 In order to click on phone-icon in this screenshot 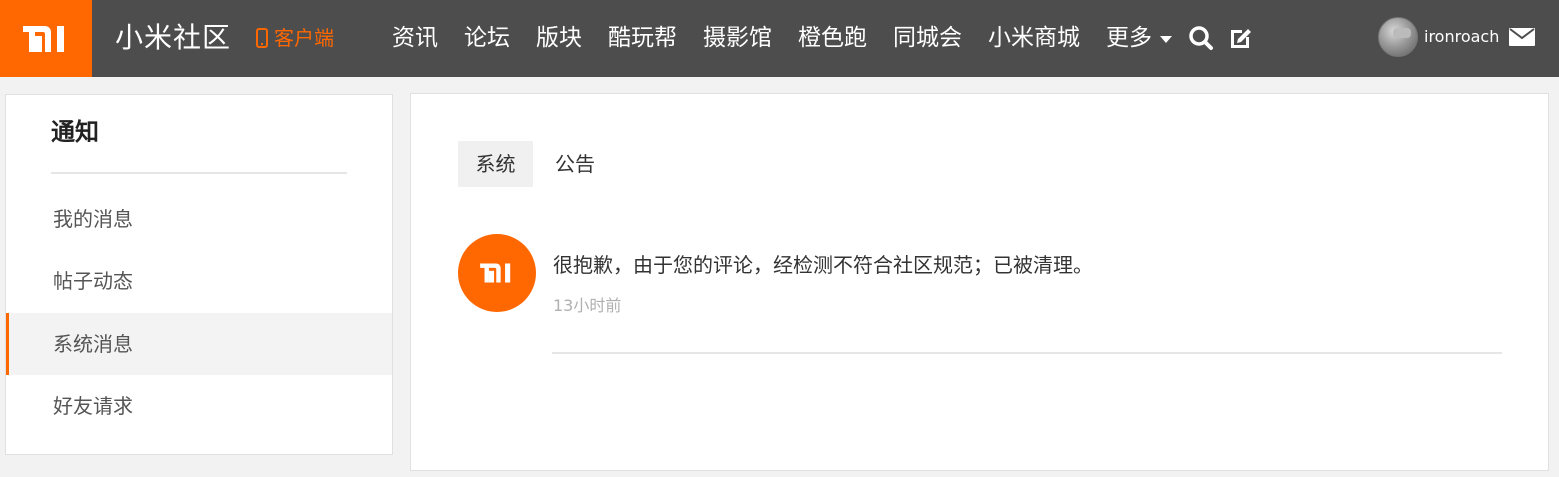, I will do `click(262, 38)`.